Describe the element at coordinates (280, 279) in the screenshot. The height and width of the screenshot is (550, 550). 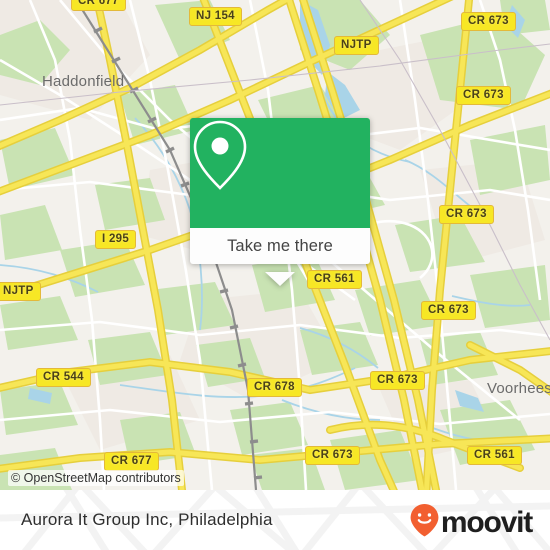
I see `popup-tail` at that location.